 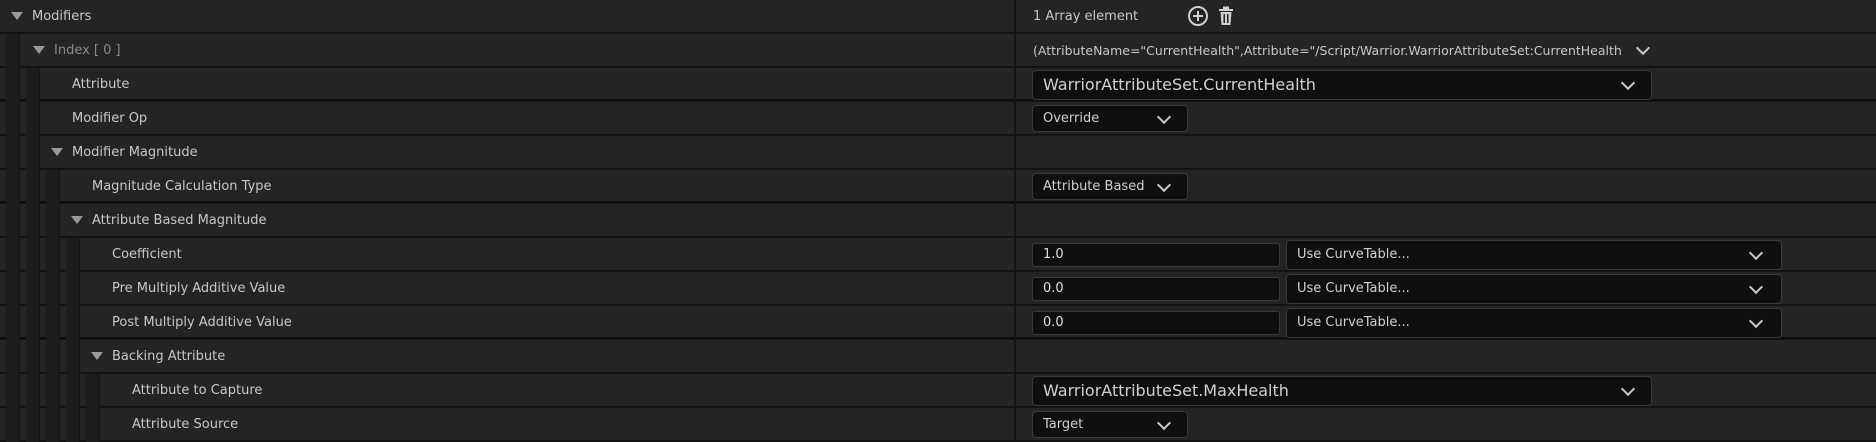 I want to click on modifiers-row: Modifiers 1 Array element, so click(x=938, y=16).